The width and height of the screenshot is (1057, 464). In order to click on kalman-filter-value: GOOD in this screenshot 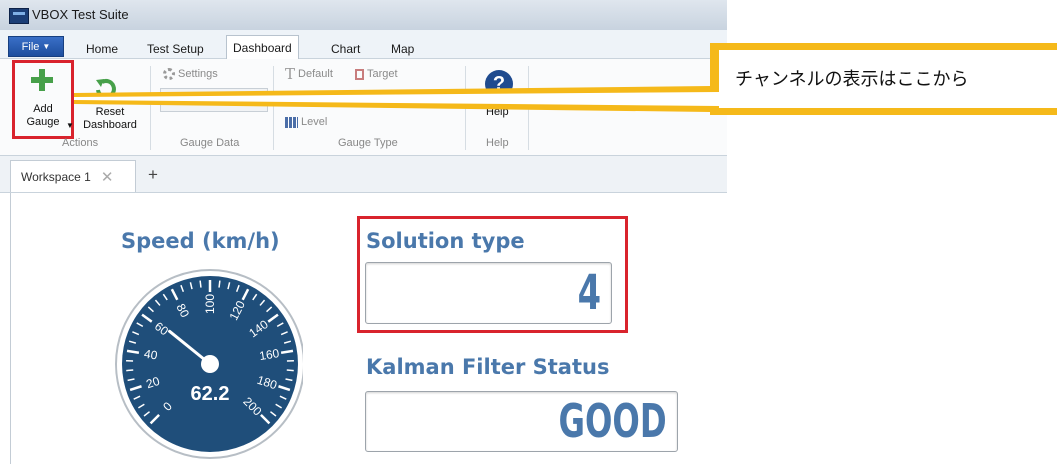, I will do `click(612, 421)`.